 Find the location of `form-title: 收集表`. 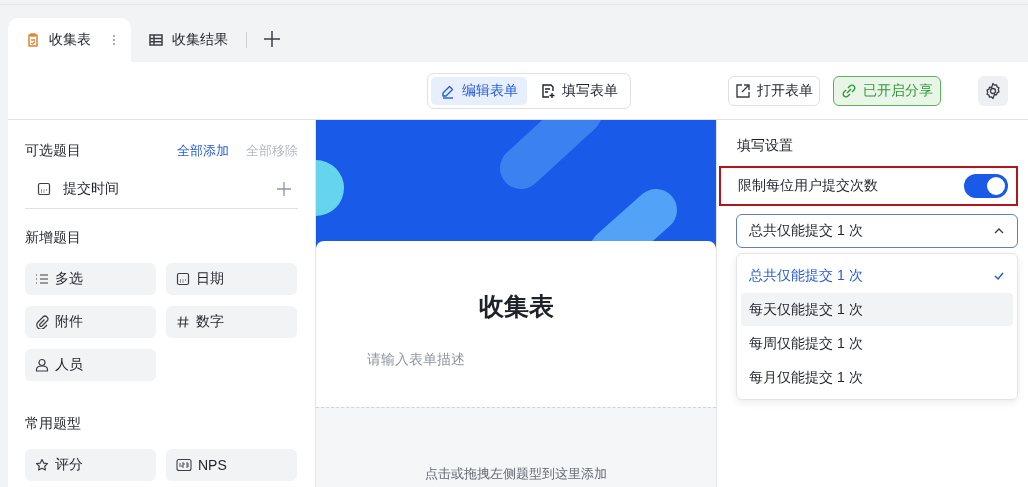

form-title: 收集表 is located at coordinates (516, 306).